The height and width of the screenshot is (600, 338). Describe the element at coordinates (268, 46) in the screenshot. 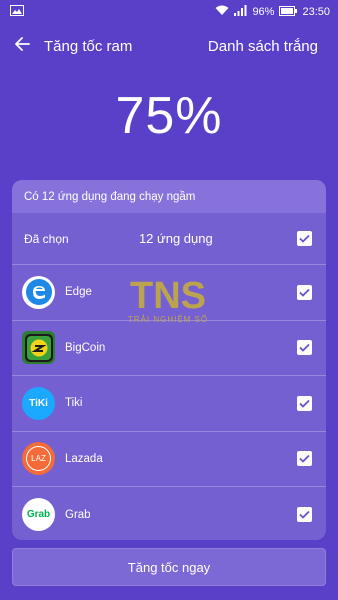

I see `whitelist-button: Danh sách trắng` at that location.